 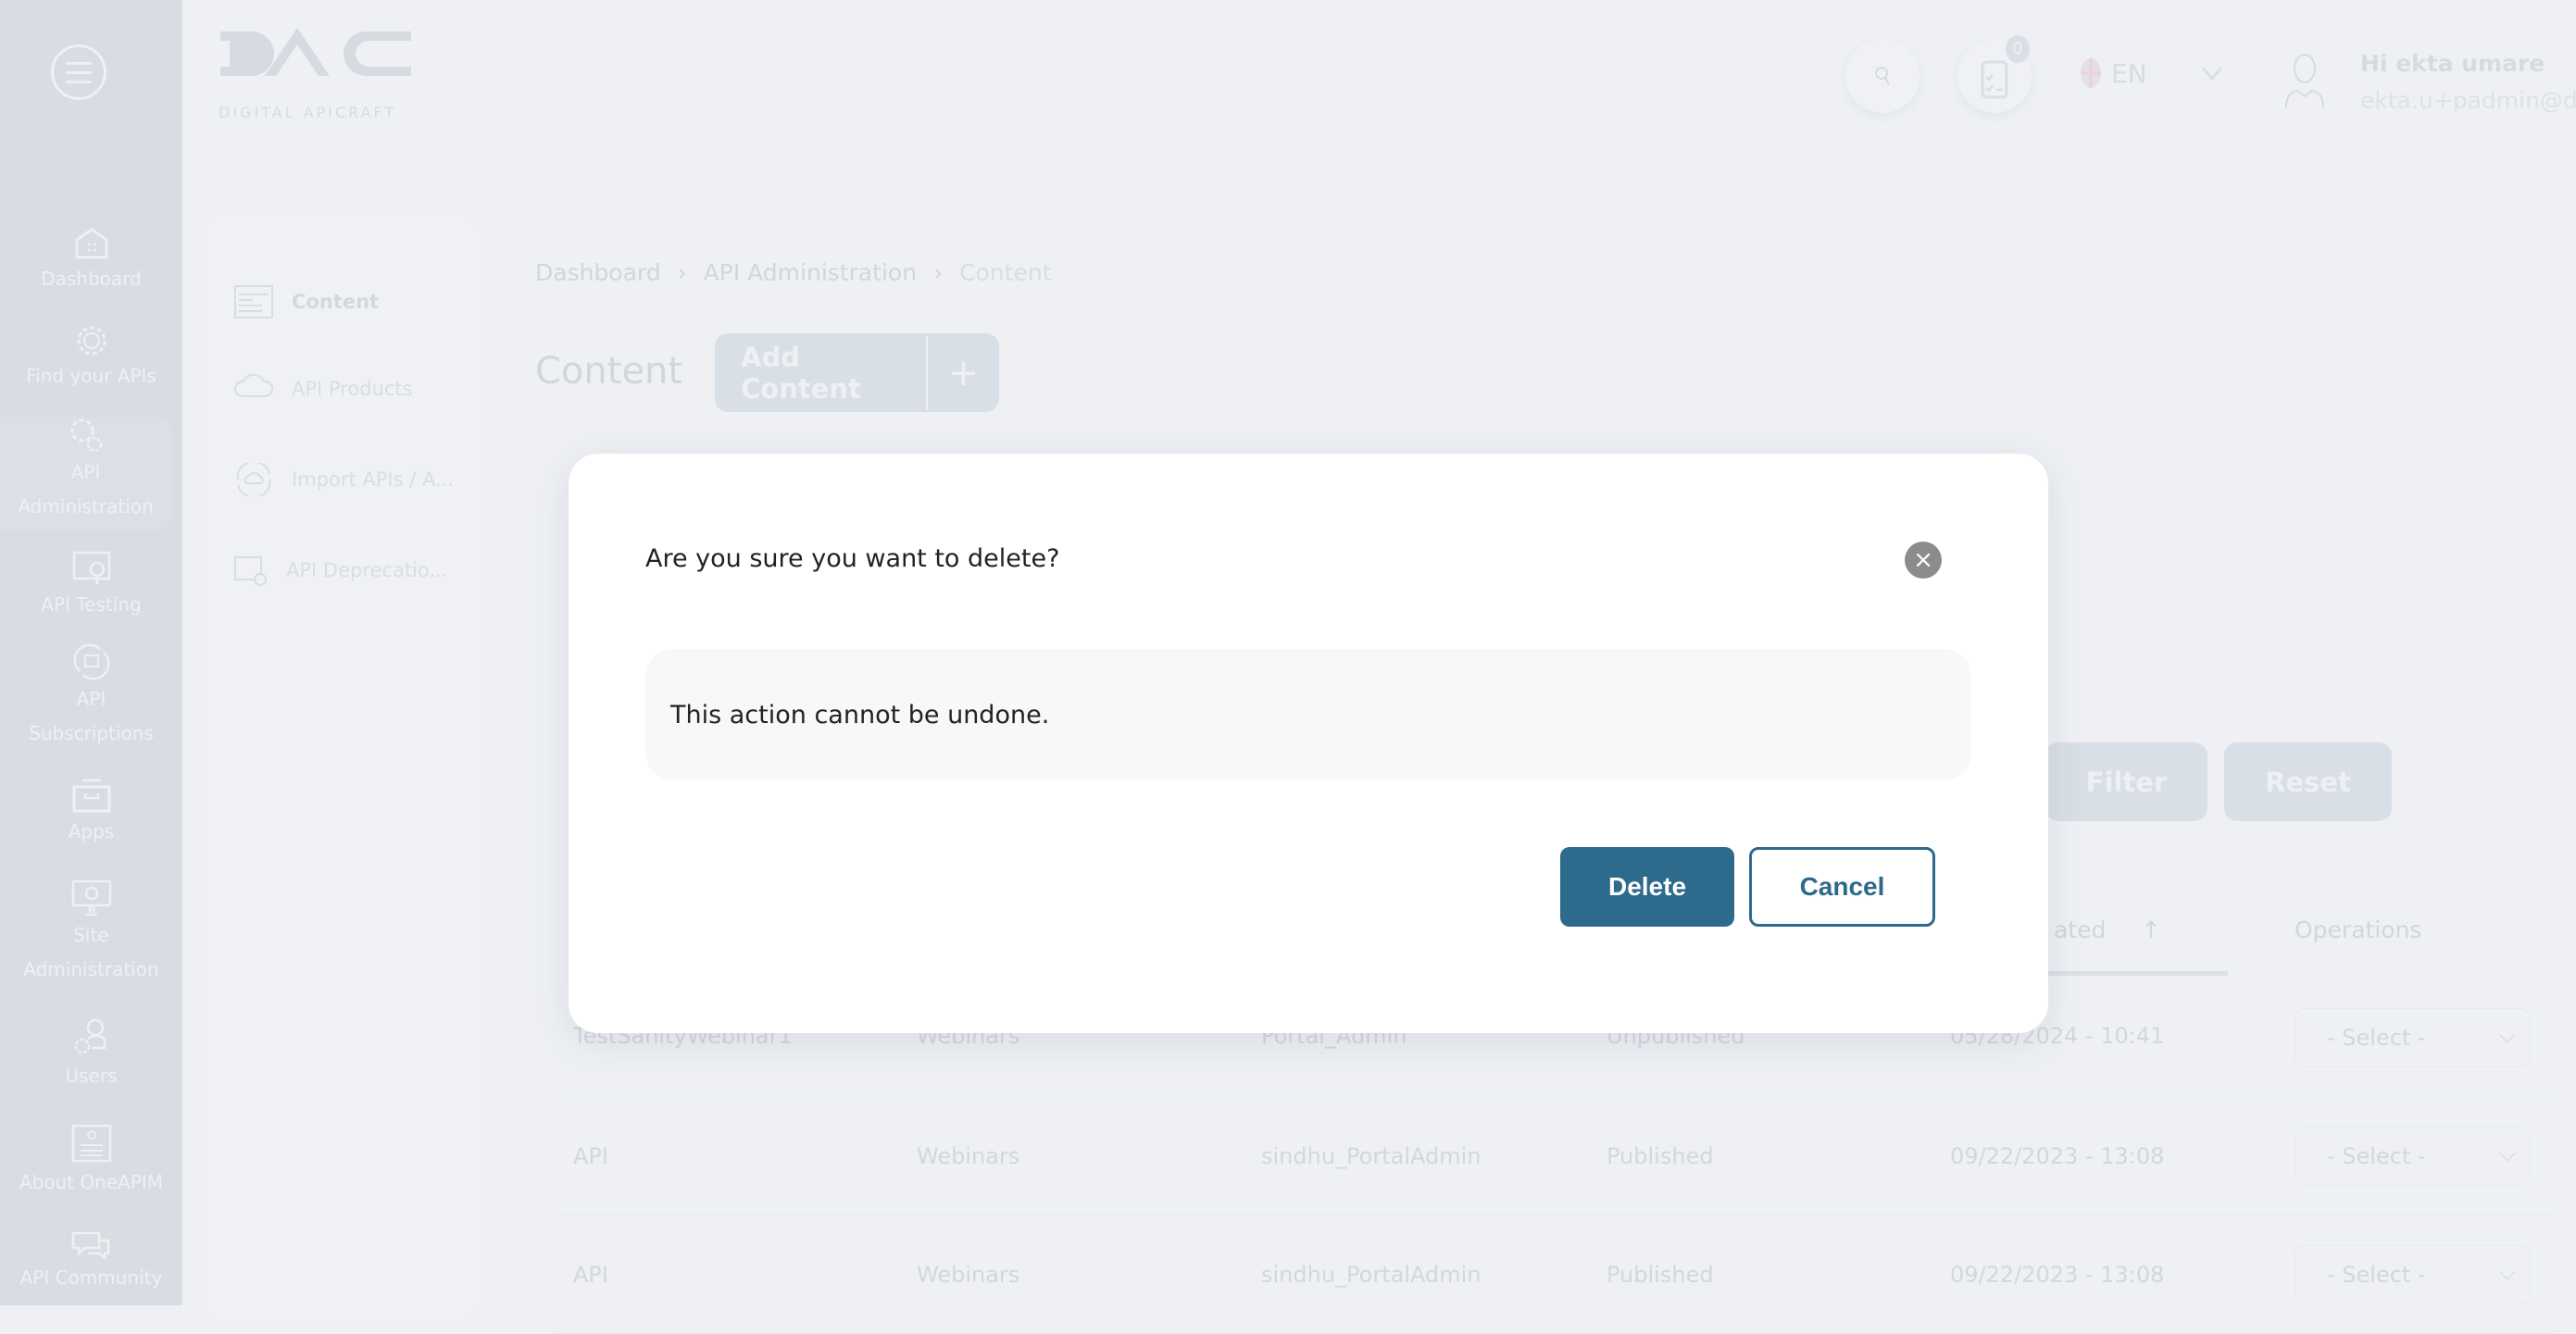 I want to click on api-cloud-icon, so click(x=254, y=385).